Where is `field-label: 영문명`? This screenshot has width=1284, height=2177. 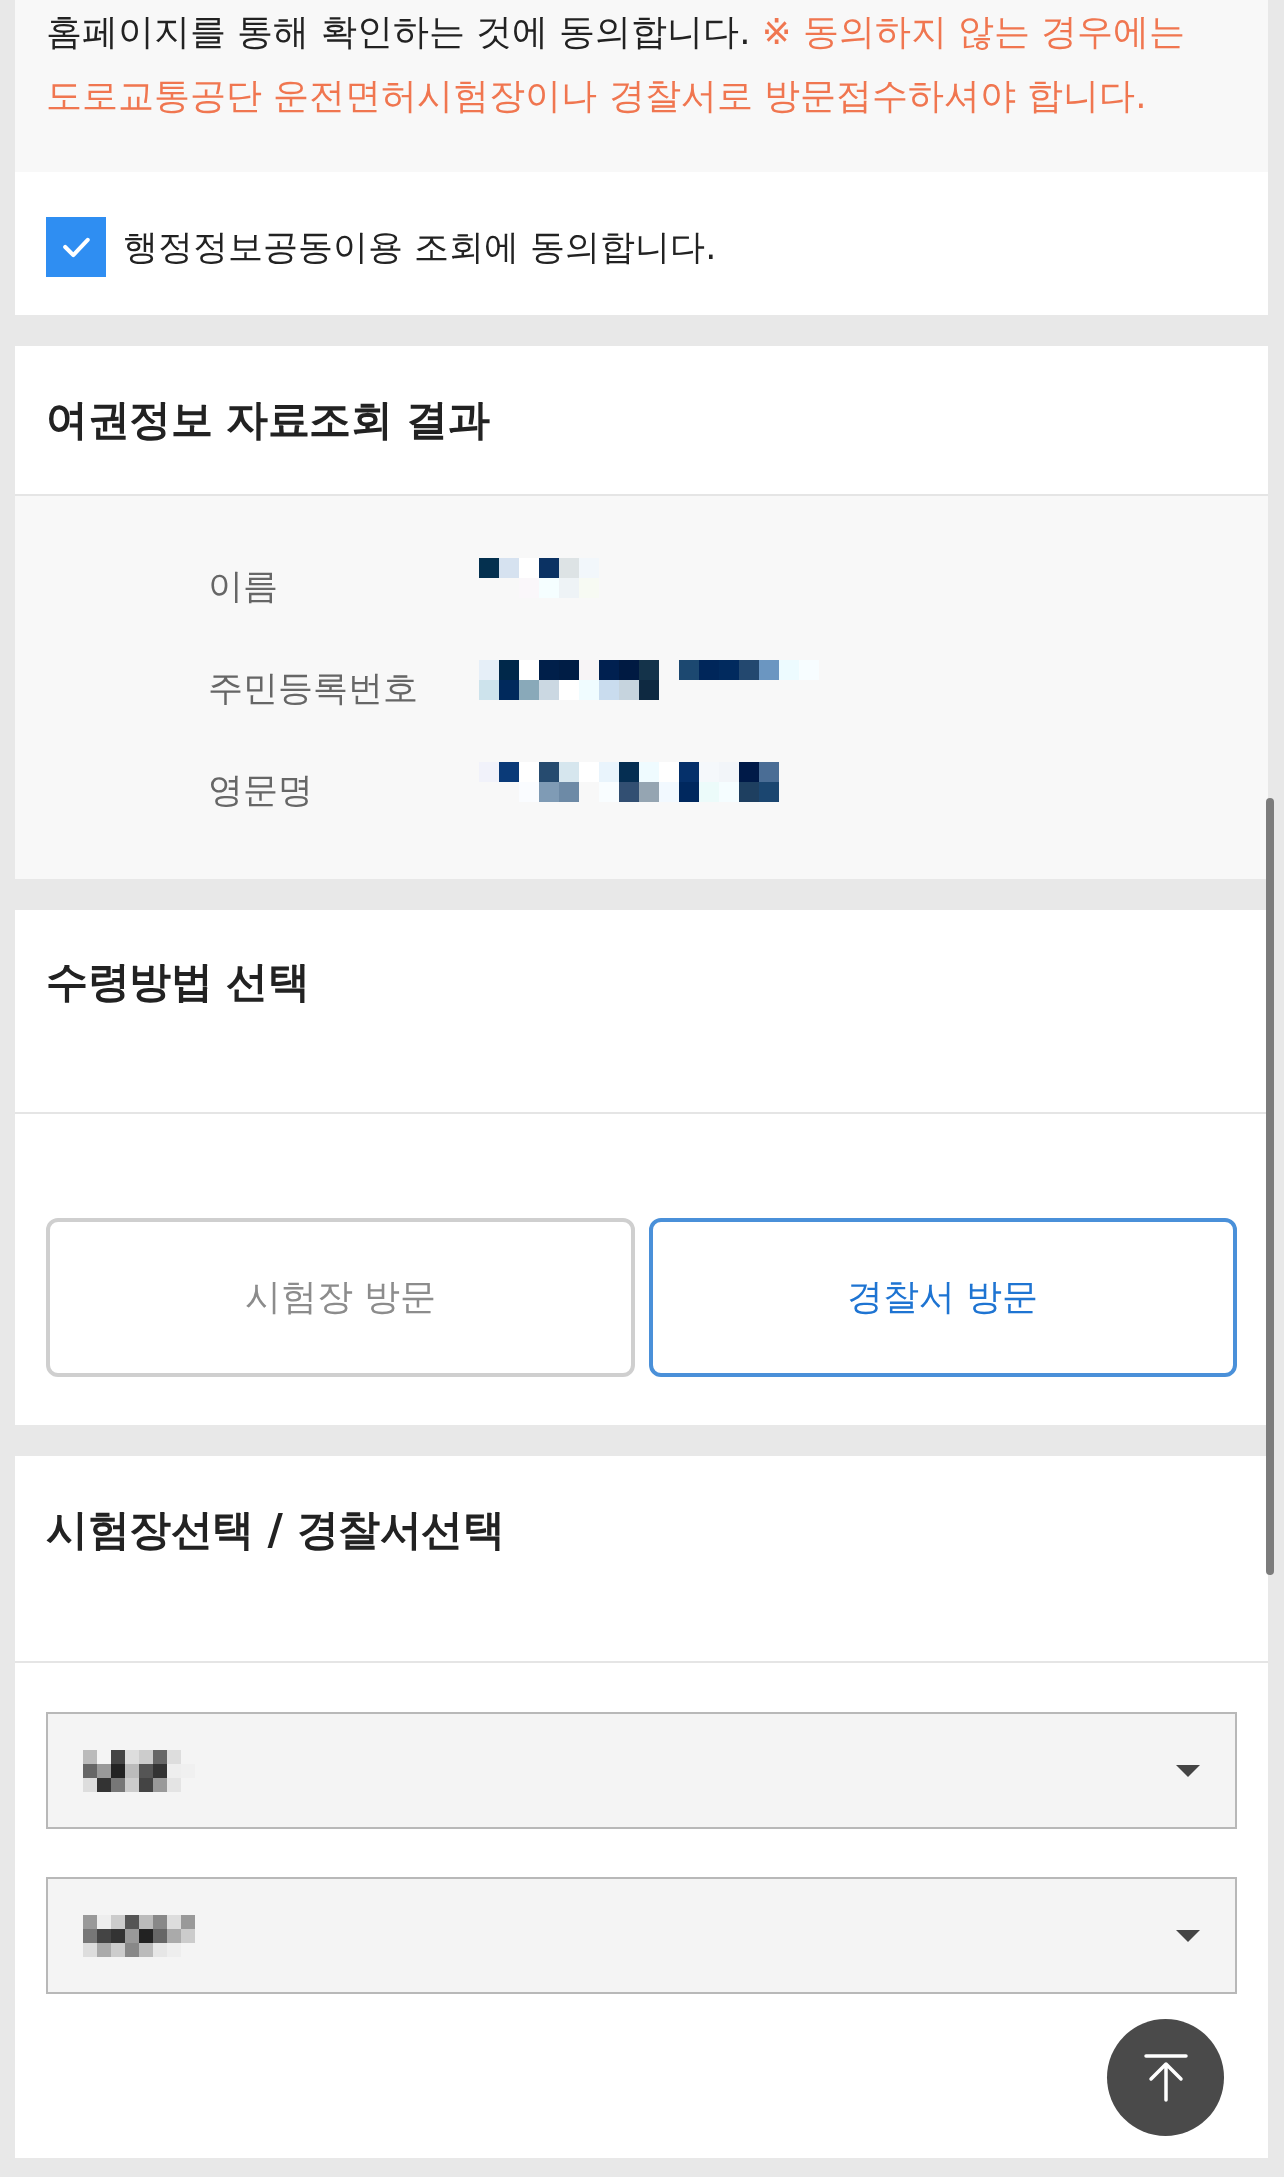 field-label: 영문명 is located at coordinates (261, 790).